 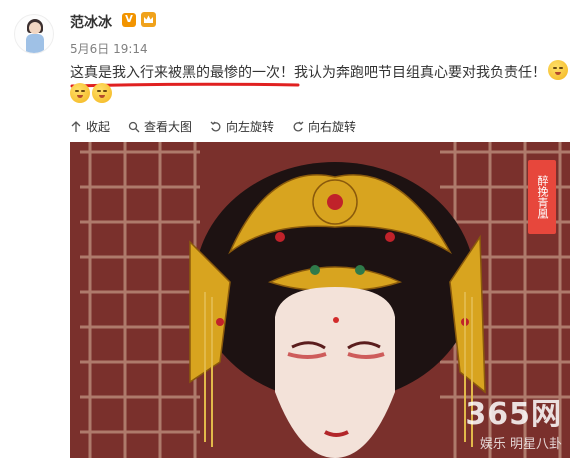 I want to click on magnifier-icon, so click(x=134, y=126).